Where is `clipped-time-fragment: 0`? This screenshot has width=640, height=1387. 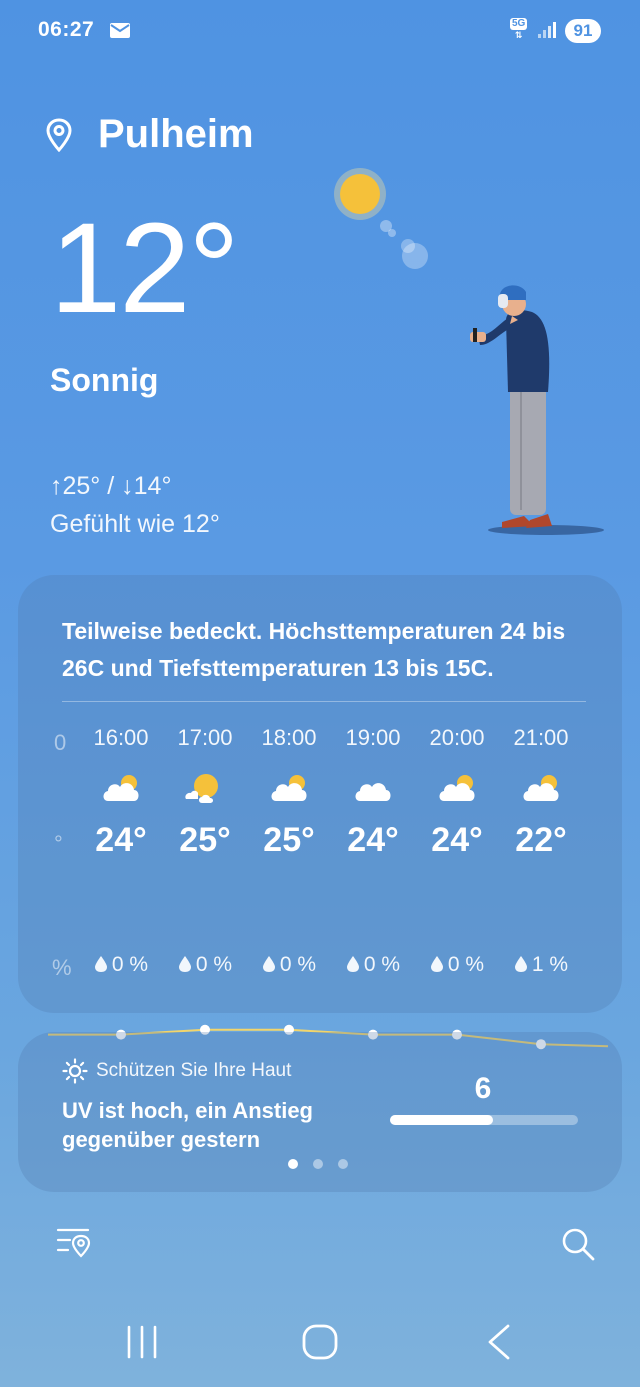 clipped-time-fragment: 0 is located at coordinates (60, 742).